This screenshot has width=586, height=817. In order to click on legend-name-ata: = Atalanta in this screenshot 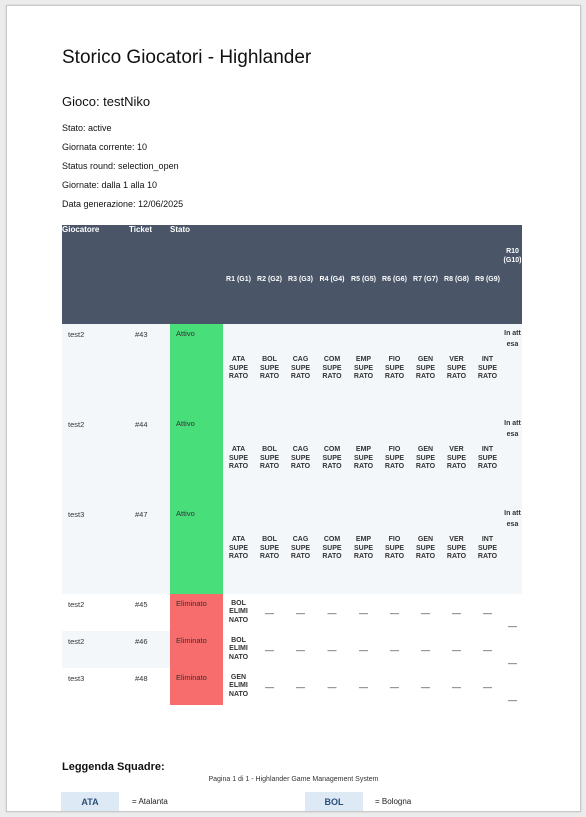, I will do `click(150, 801)`.